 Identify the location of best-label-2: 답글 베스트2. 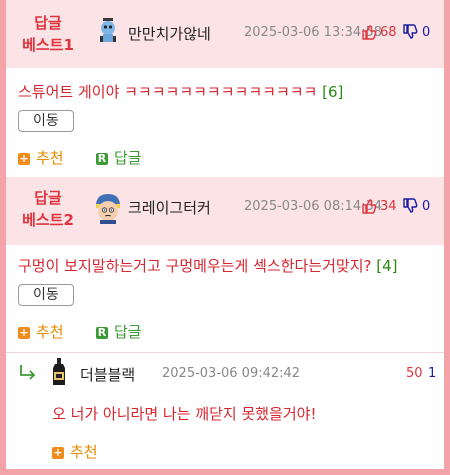
(48, 209).